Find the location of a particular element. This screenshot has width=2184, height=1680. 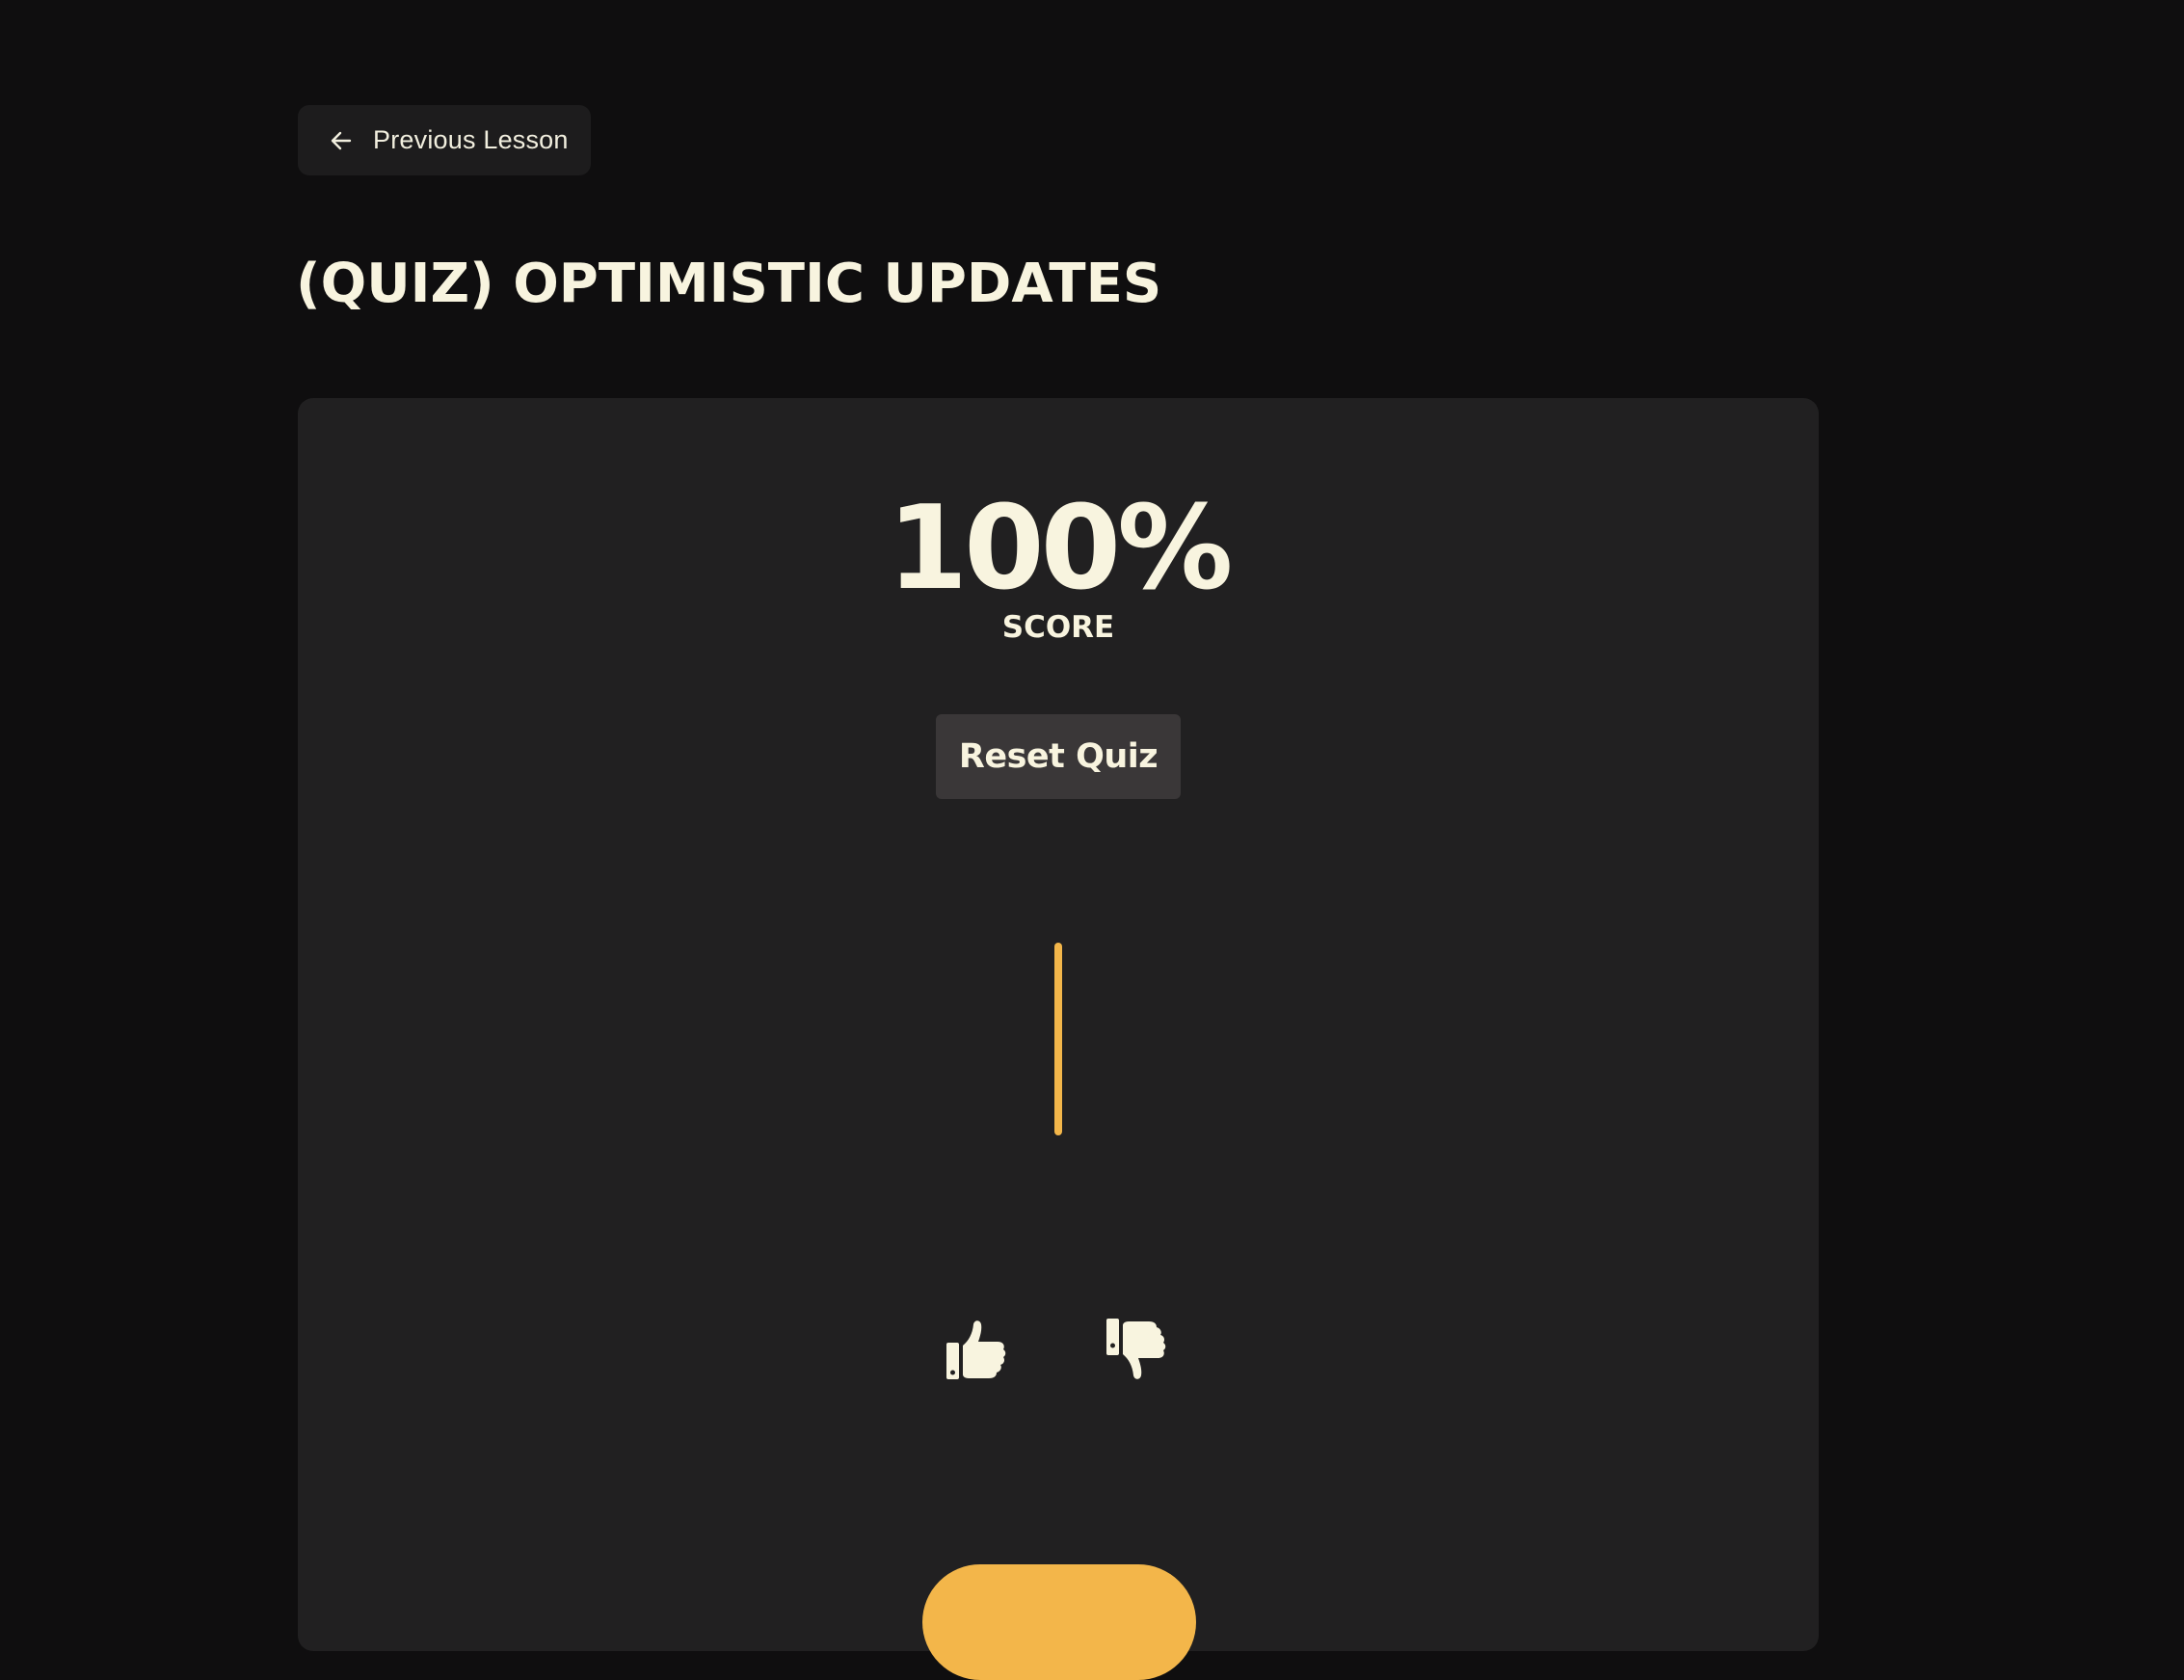

thumbs-up-icon is located at coordinates (976, 1351).